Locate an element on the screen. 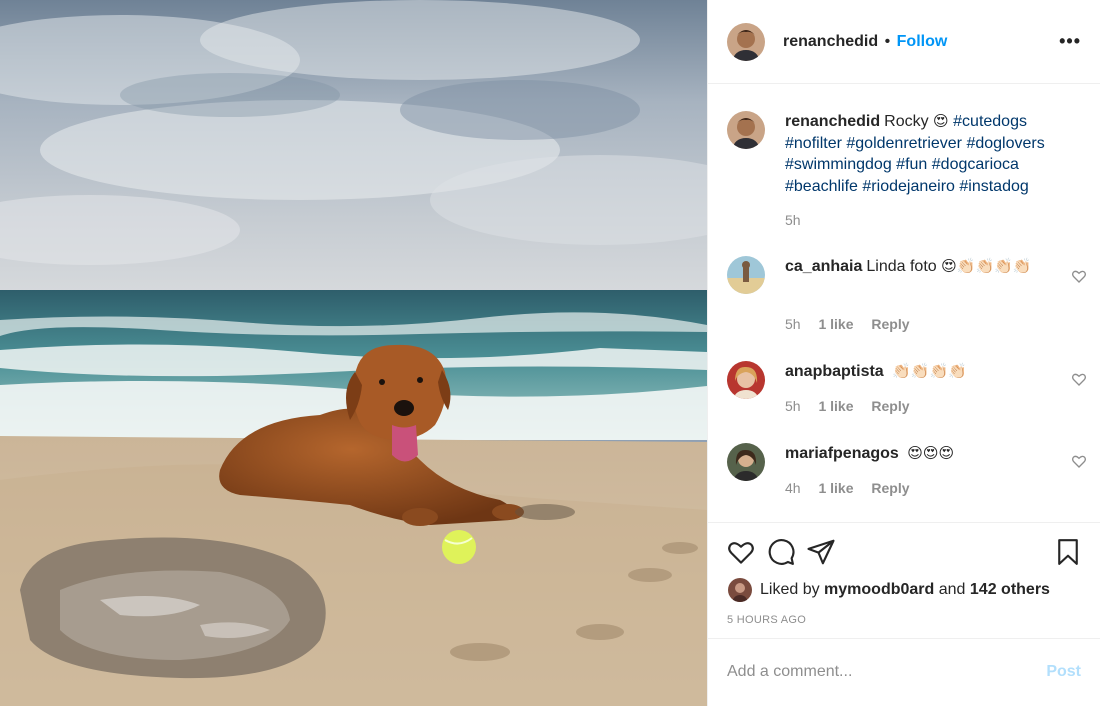 Image resolution: width=1100 pixels, height=706 pixels. paper-plane-icon is located at coordinates (821, 552).